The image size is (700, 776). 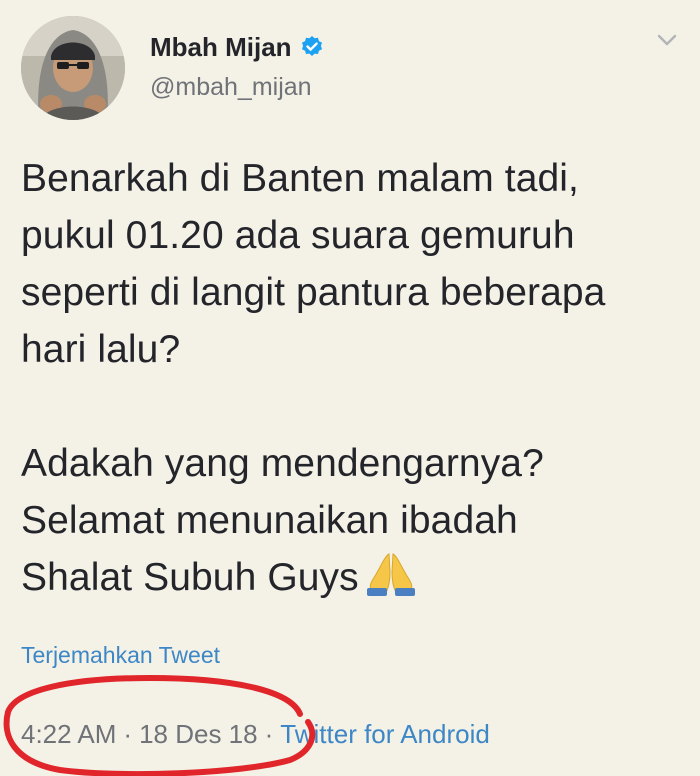 What do you see at coordinates (221, 47) in the screenshot?
I see `author-display-name: Mbah Mijan` at bounding box center [221, 47].